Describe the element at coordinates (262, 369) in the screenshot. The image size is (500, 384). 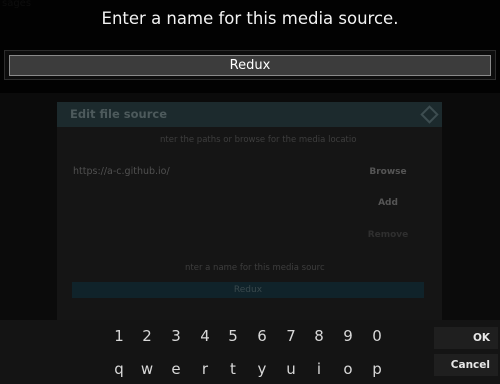
I see `key-y: y` at that location.